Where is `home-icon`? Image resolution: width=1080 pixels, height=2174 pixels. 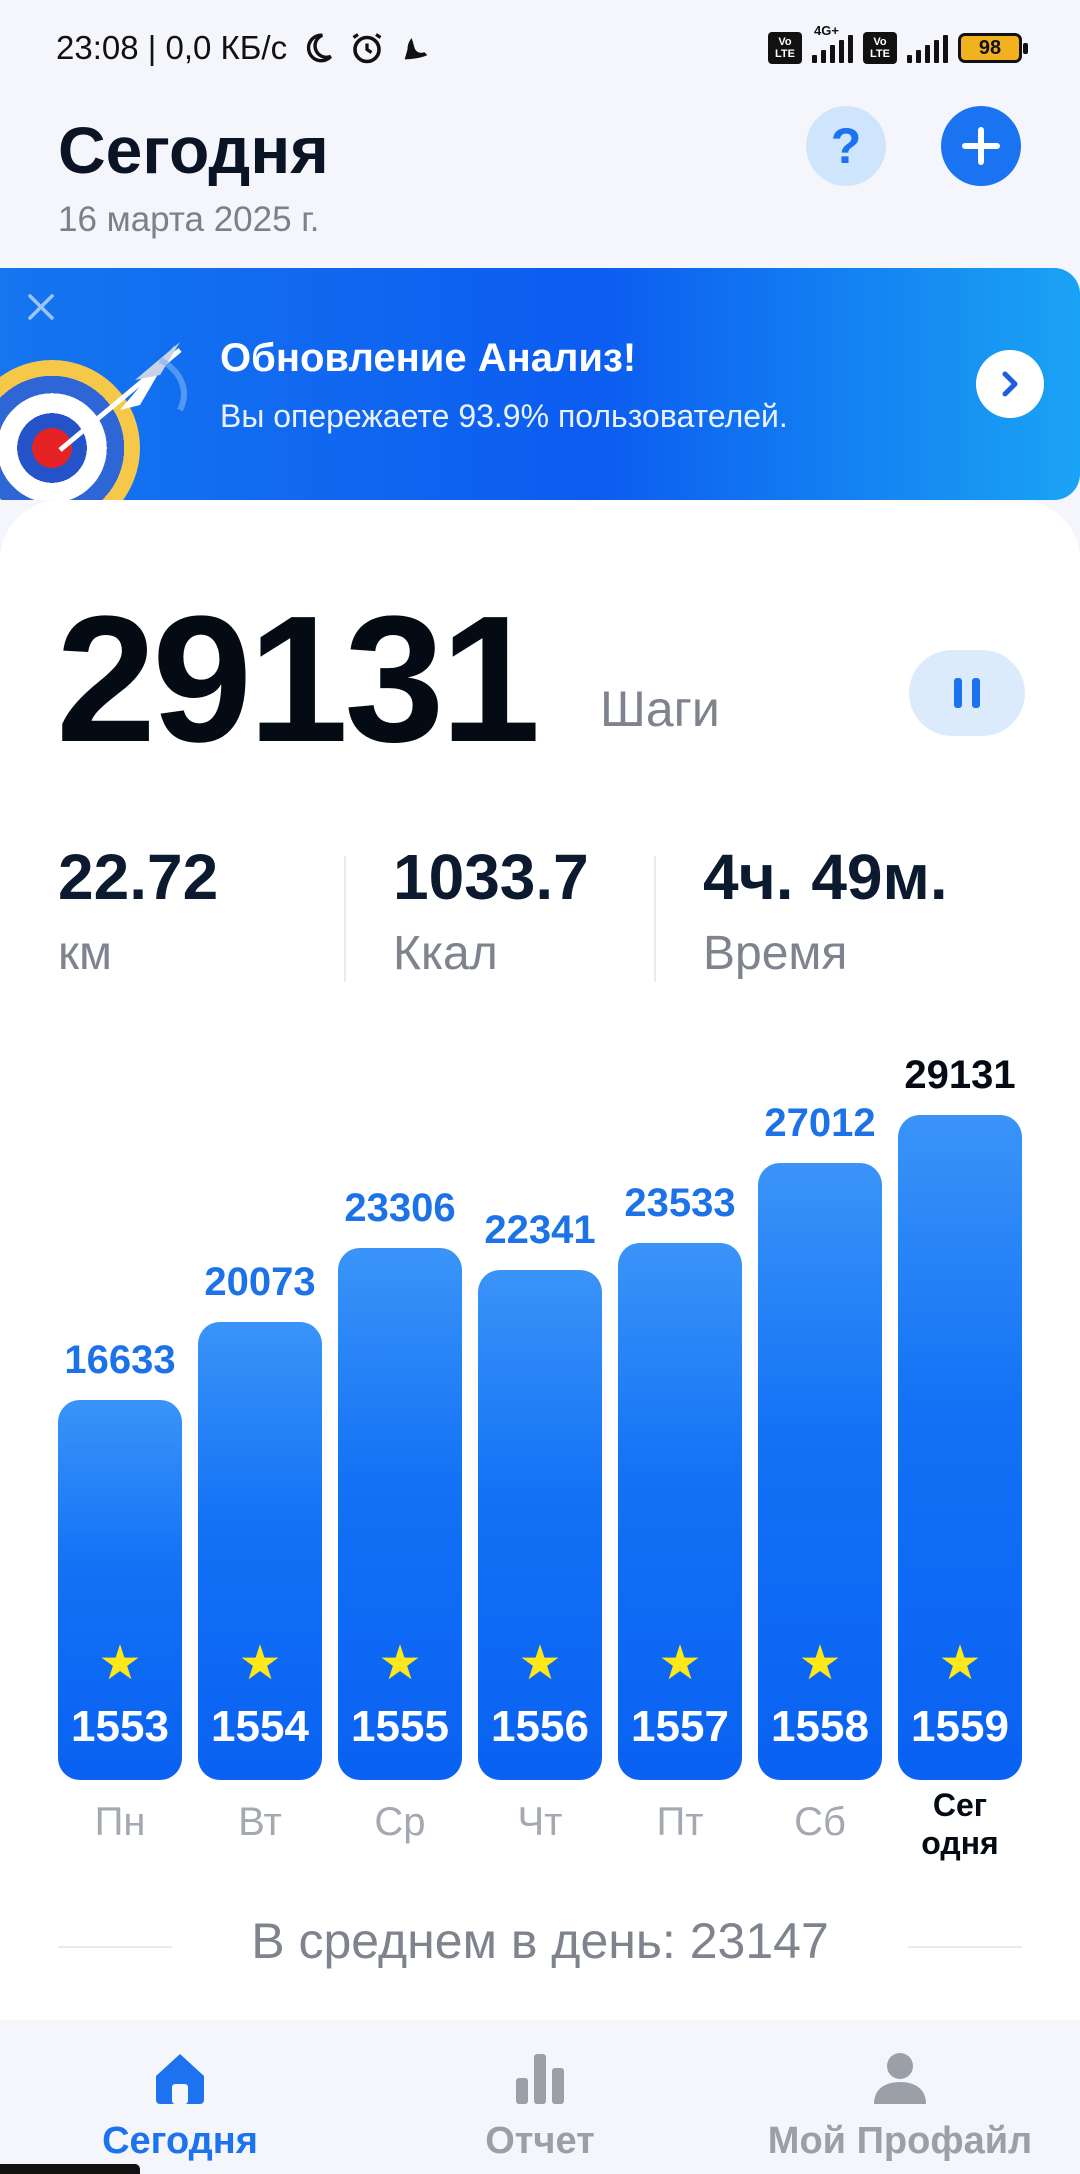 home-icon is located at coordinates (180, 2079).